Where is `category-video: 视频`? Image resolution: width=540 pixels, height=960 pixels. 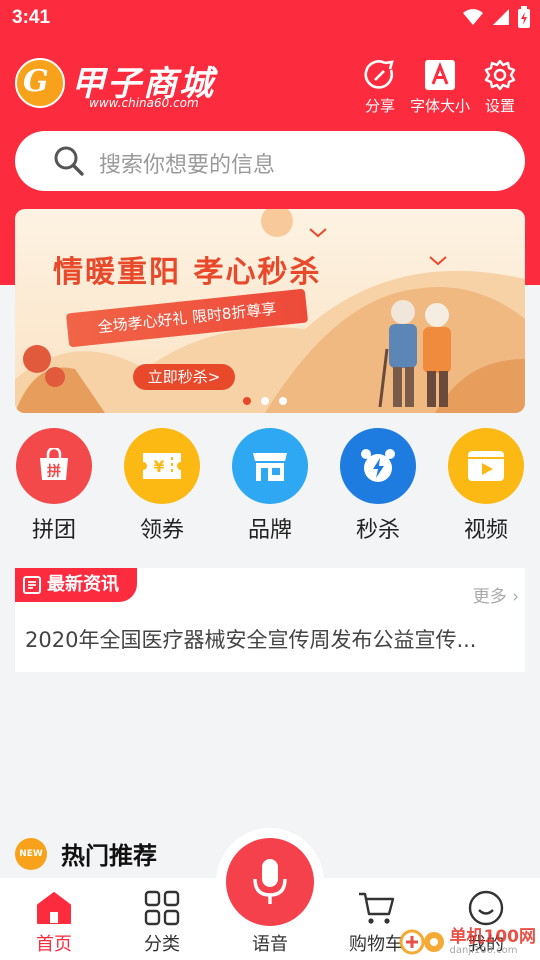 category-video: 视频 is located at coordinates (486, 486).